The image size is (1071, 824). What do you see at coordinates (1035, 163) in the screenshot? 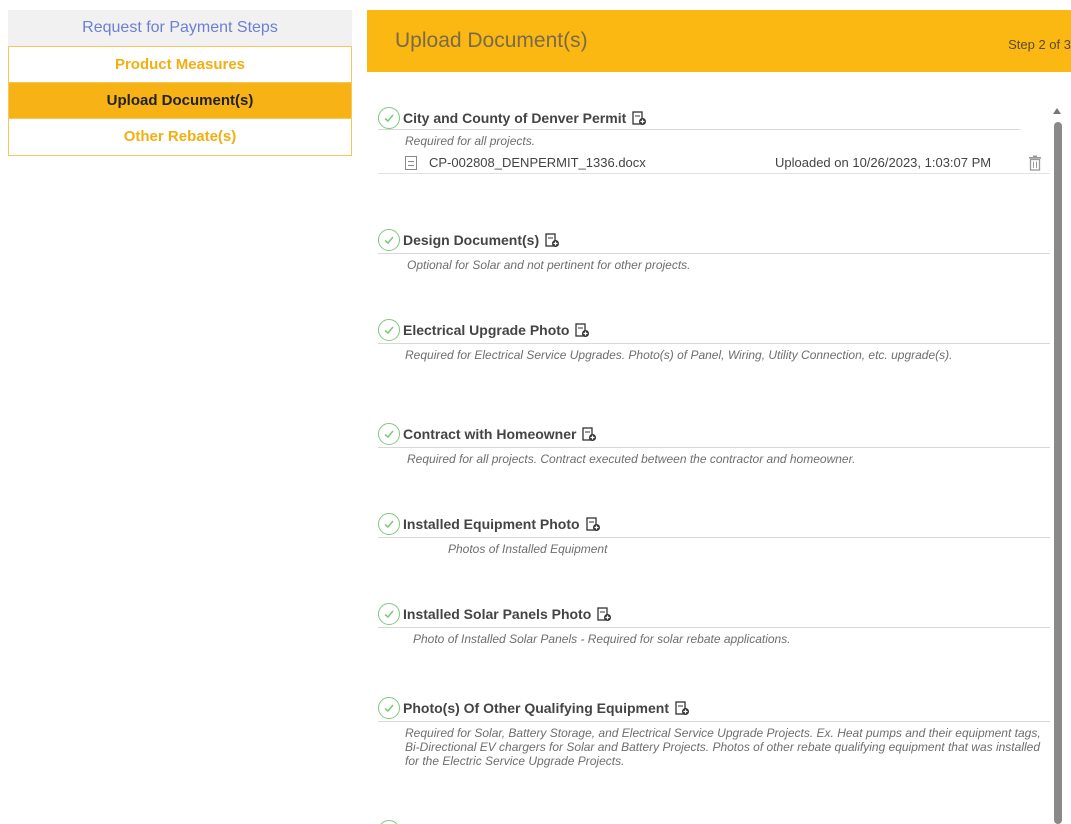
I see `trash-icon` at bounding box center [1035, 163].